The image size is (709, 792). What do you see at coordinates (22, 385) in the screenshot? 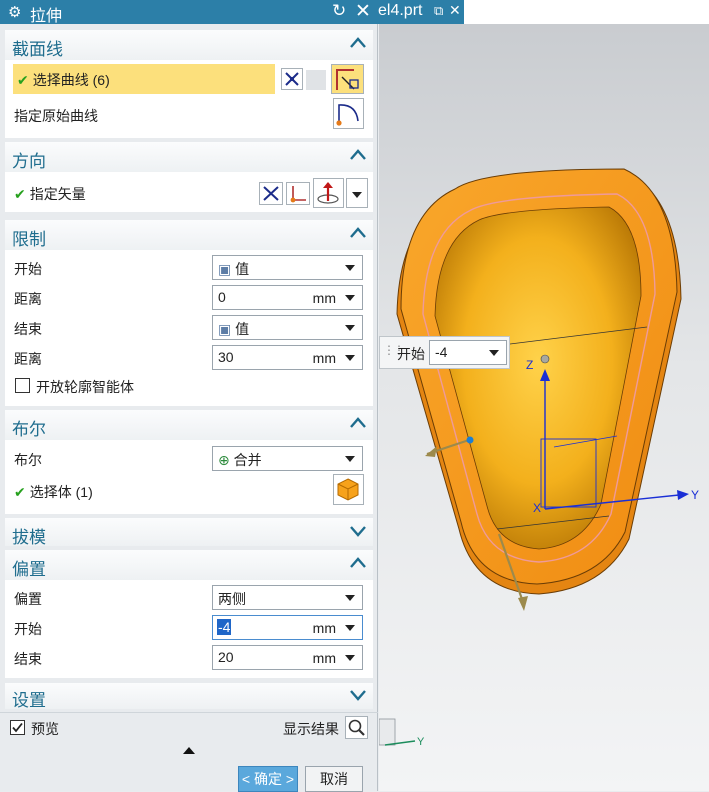
I see `open-profile-checkbox` at bounding box center [22, 385].